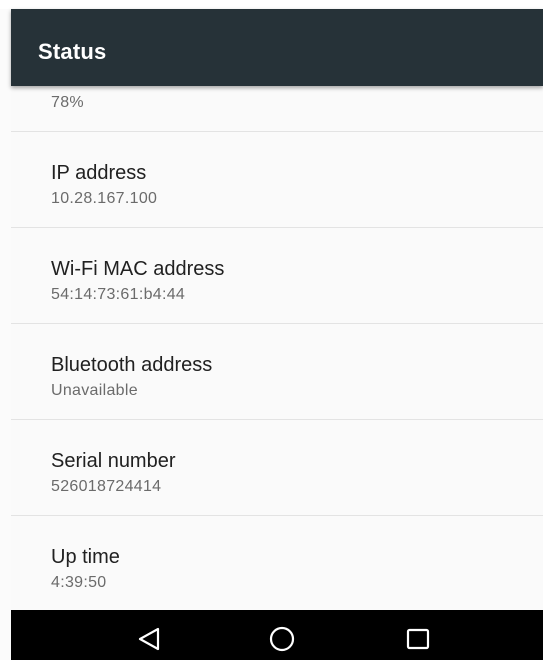 The width and height of the screenshot is (543, 667). Describe the element at coordinates (118, 294) in the screenshot. I see `list-item-value: 54:14:73:61:b4:44` at that location.